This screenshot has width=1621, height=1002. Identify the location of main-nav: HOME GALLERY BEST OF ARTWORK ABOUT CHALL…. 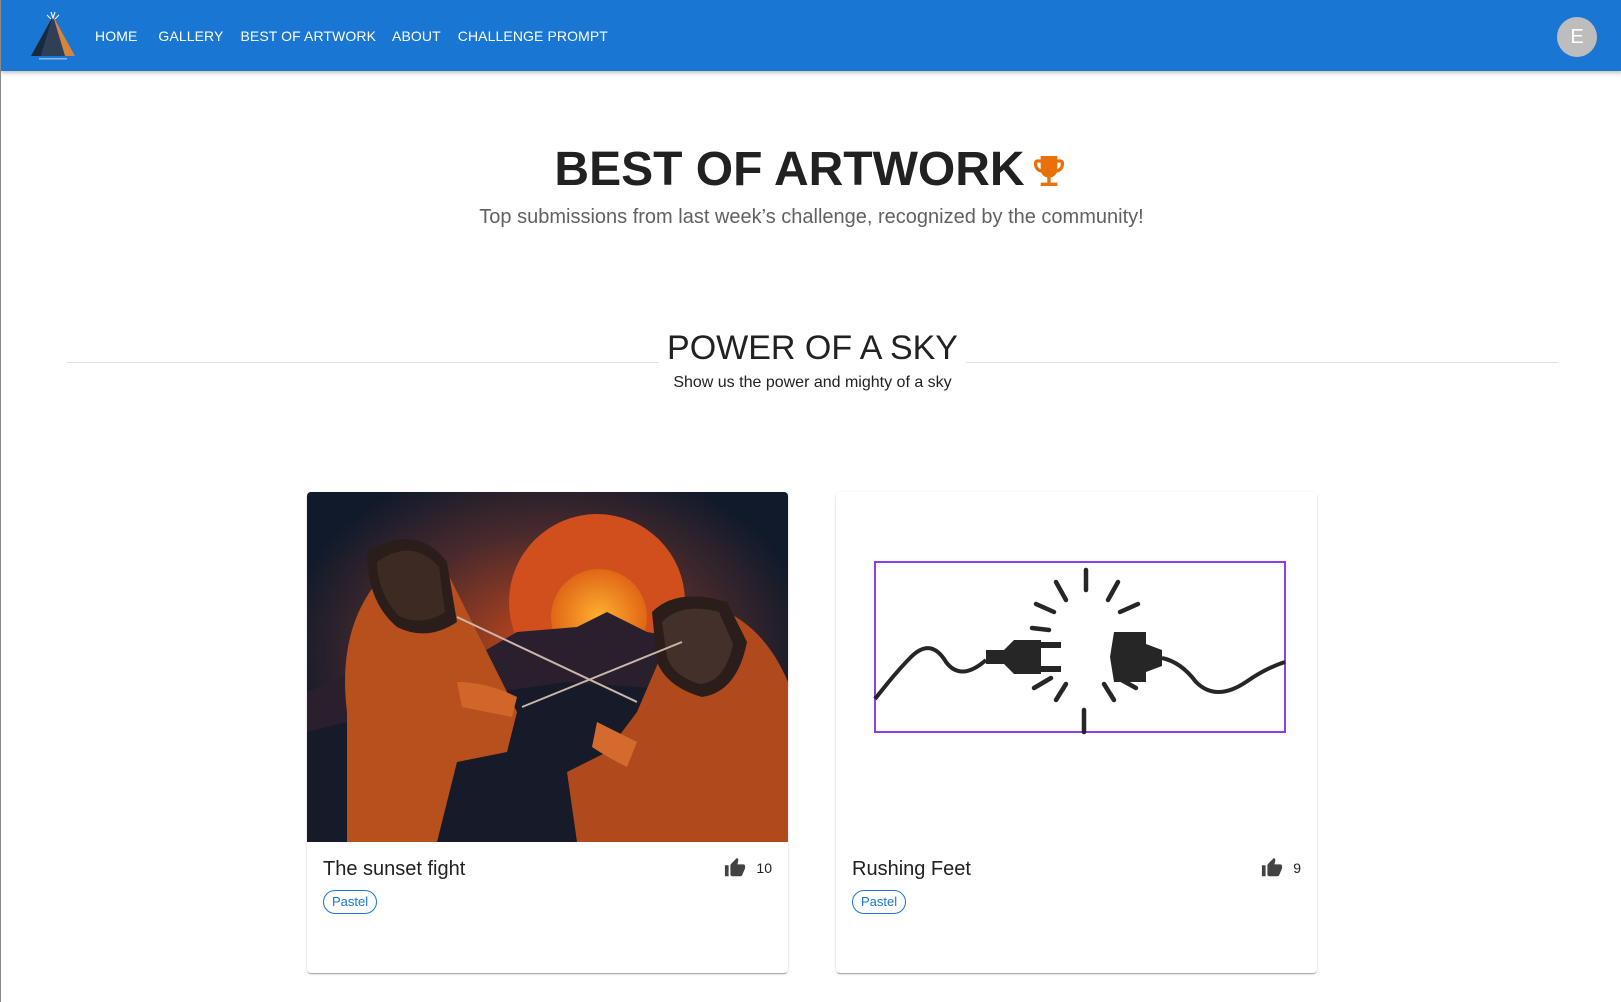
(351, 35).